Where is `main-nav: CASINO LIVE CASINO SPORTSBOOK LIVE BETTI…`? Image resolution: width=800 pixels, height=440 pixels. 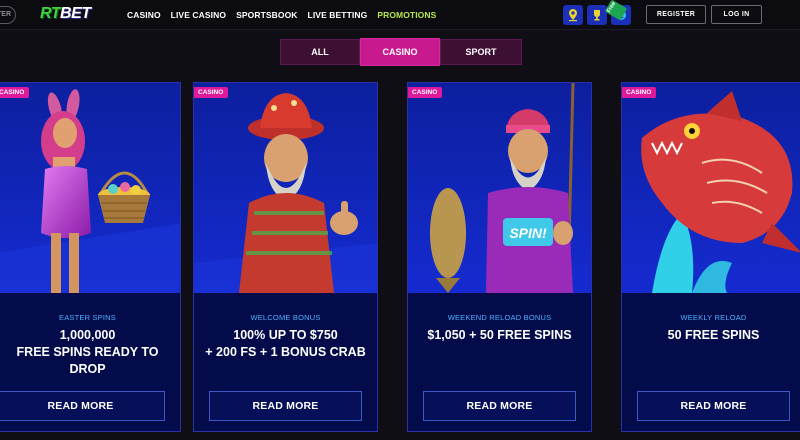 main-nav: CASINO LIVE CASINO SPORTSBOOK LIVE BETTI… is located at coordinates (281, 15).